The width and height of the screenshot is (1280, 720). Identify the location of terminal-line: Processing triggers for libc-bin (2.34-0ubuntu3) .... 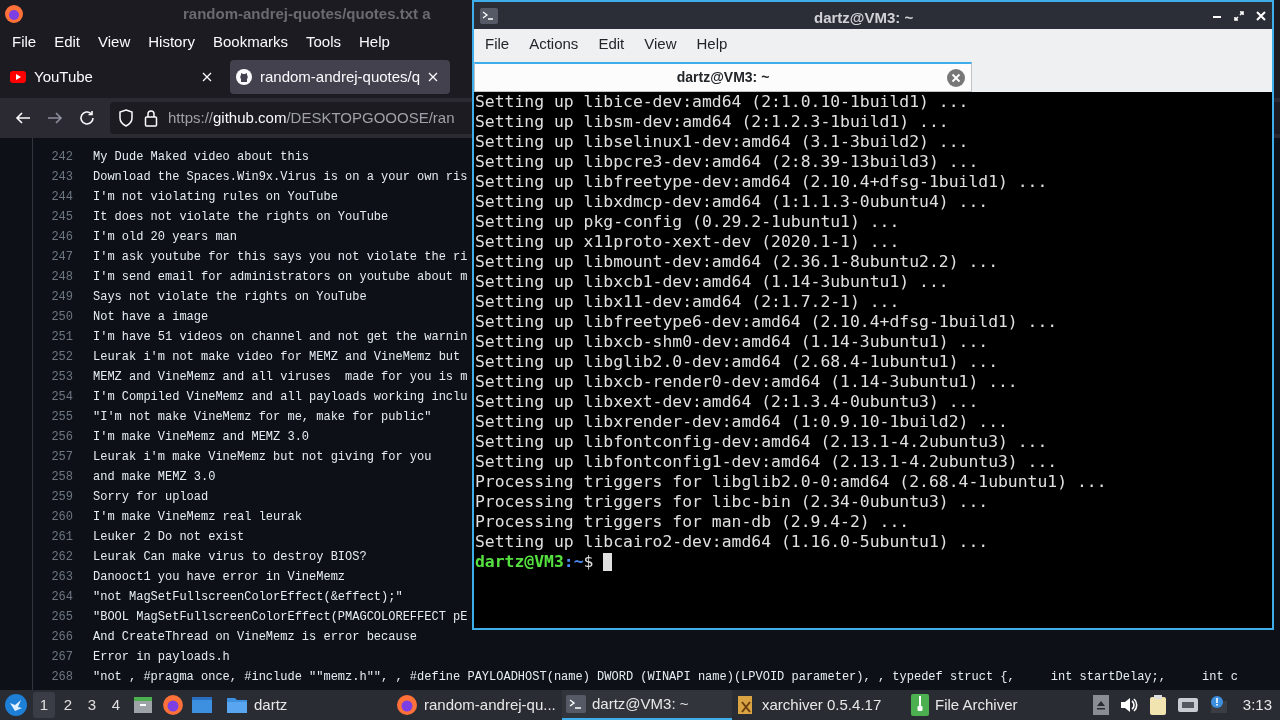
(732, 502).